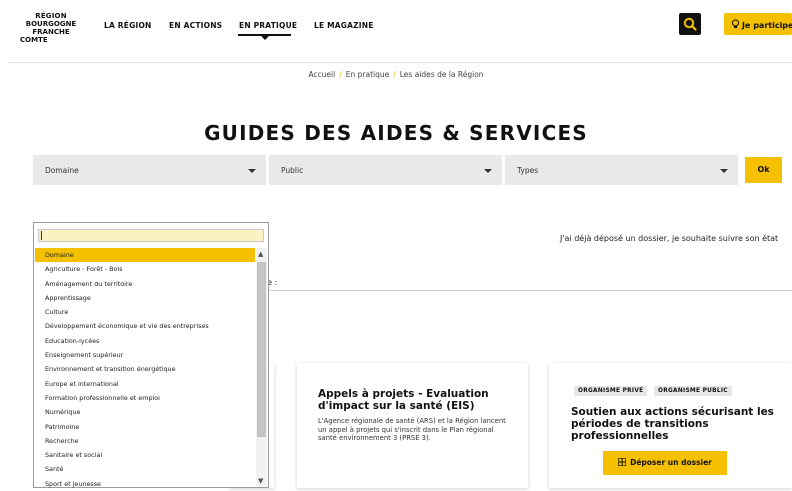 The width and height of the screenshot is (792, 491). I want to click on nav-item-en-pratique: EN PRATIQUE, so click(268, 25).